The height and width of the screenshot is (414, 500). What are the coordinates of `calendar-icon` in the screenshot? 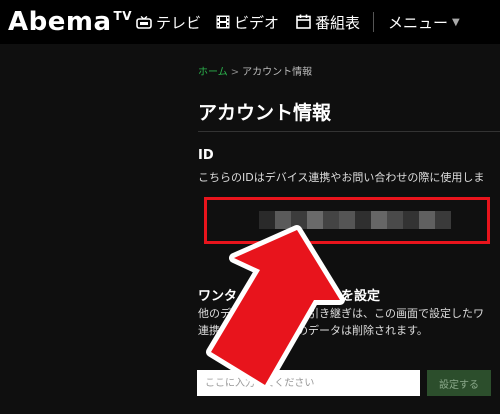 It's located at (303, 22).